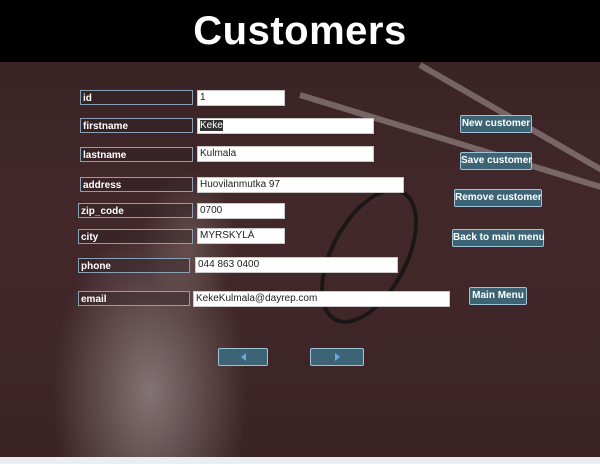 Image resolution: width=600 pixels, height=464 pixels. I want to click on id-field: 1, so click(241, 98).